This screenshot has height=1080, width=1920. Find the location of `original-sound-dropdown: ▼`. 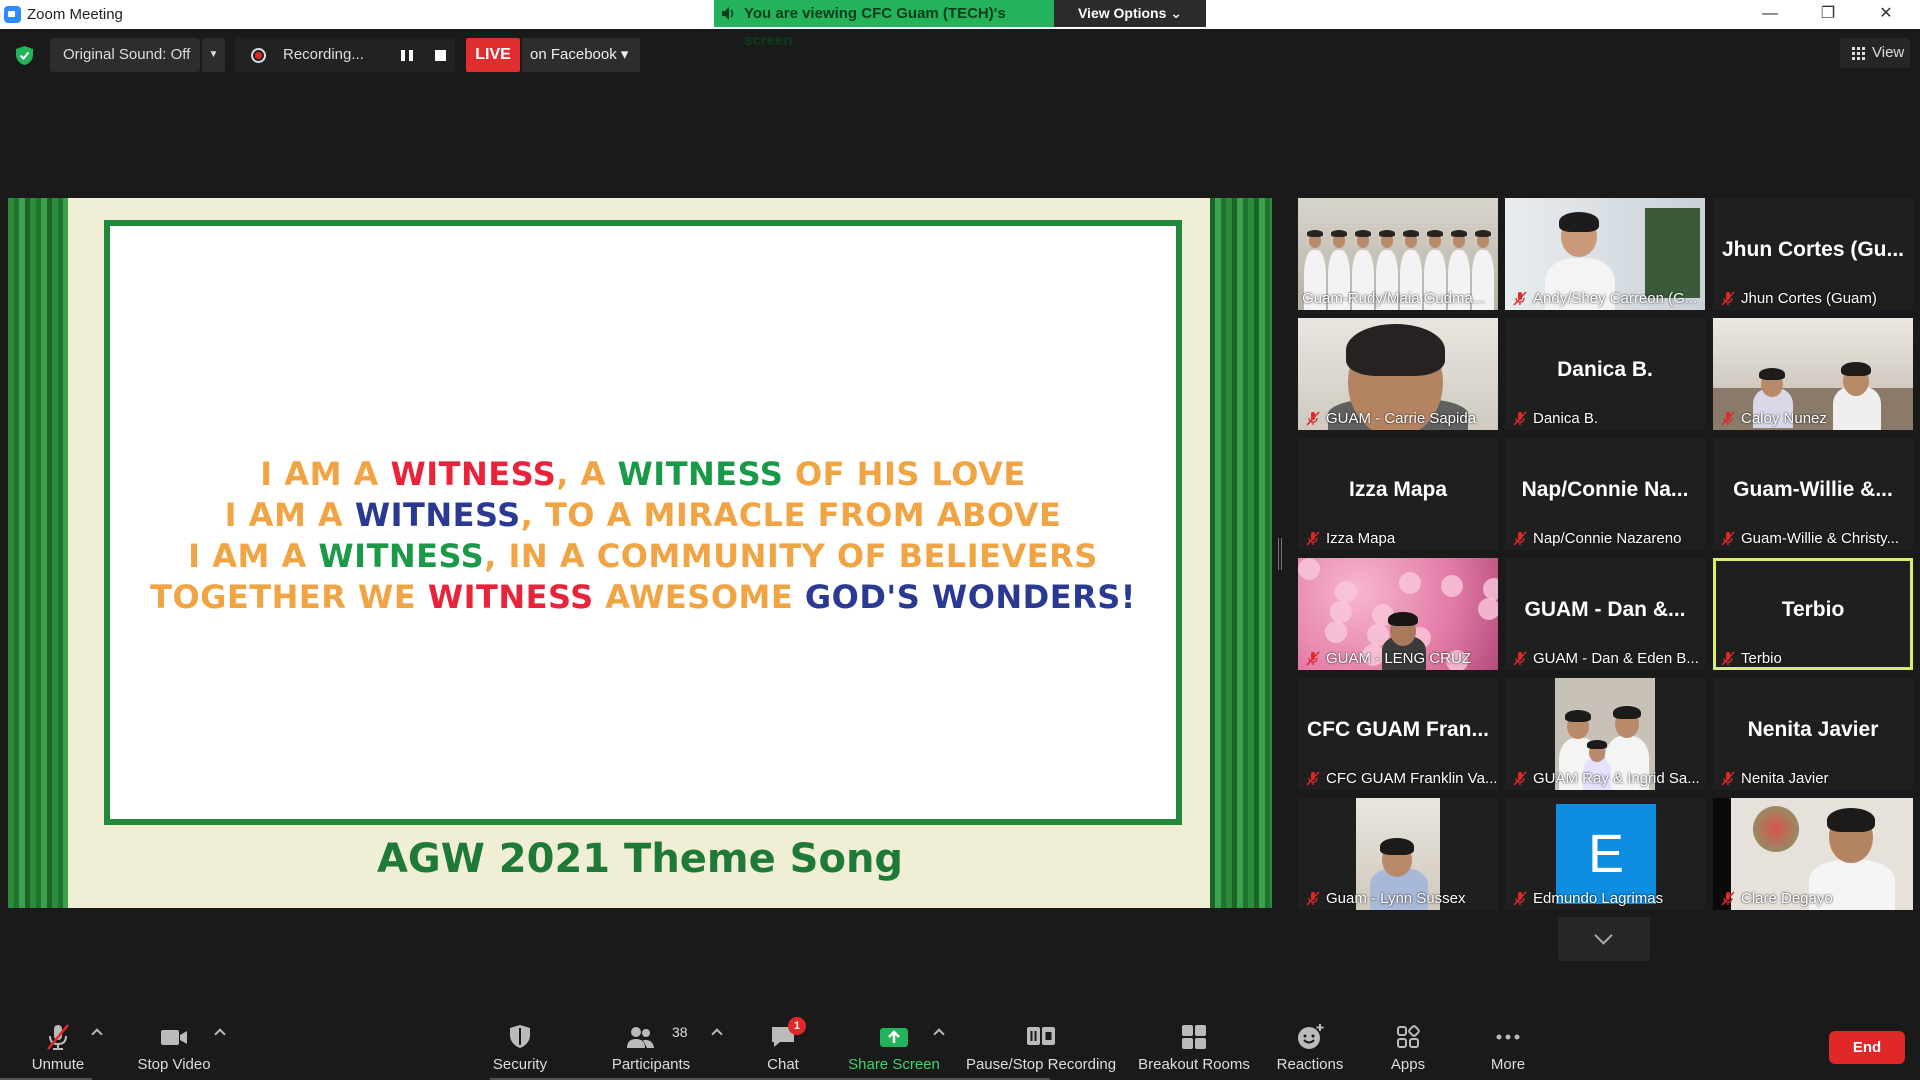

original-sound-dropdown: ▼ is located at coordinates (213, 55).